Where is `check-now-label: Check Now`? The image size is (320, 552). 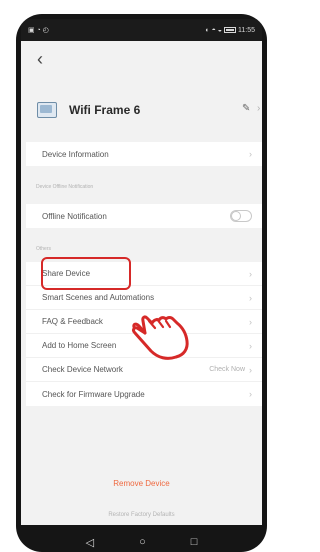
check-now-label: Check Now is located at coordinates (227, 369).